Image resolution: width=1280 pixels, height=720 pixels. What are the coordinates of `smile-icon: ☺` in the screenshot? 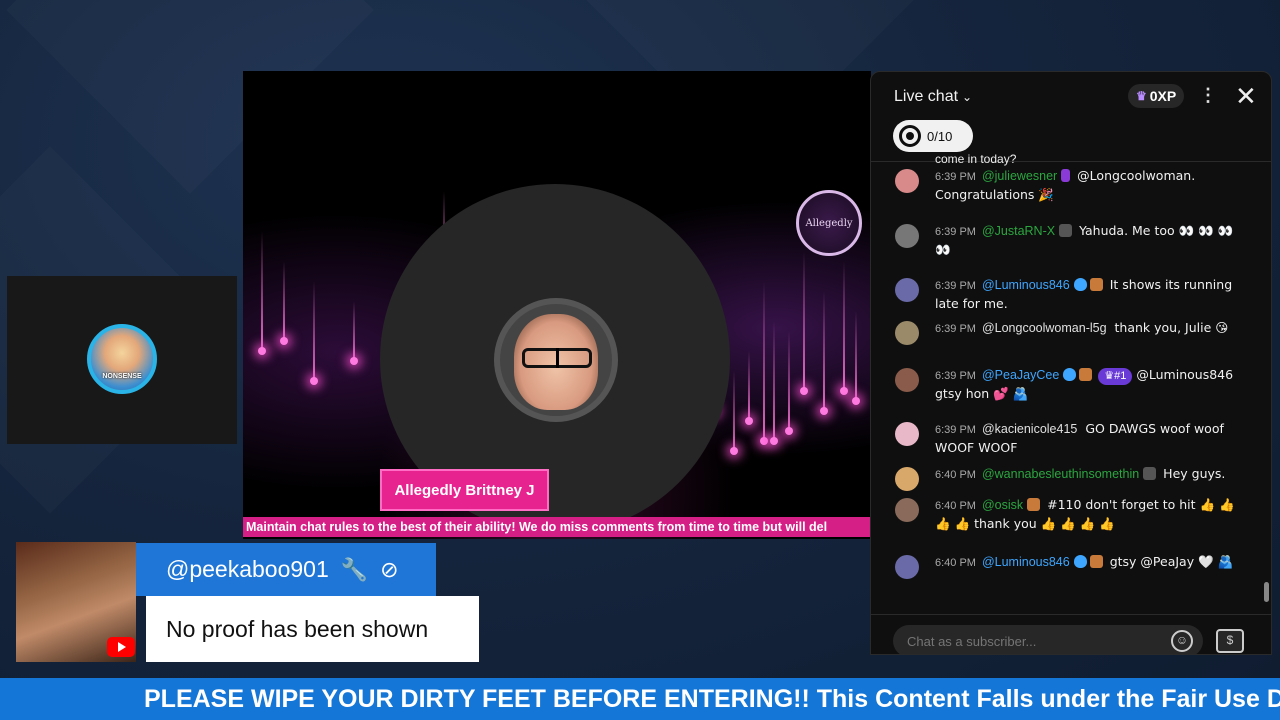 It's located at (1182, 641).